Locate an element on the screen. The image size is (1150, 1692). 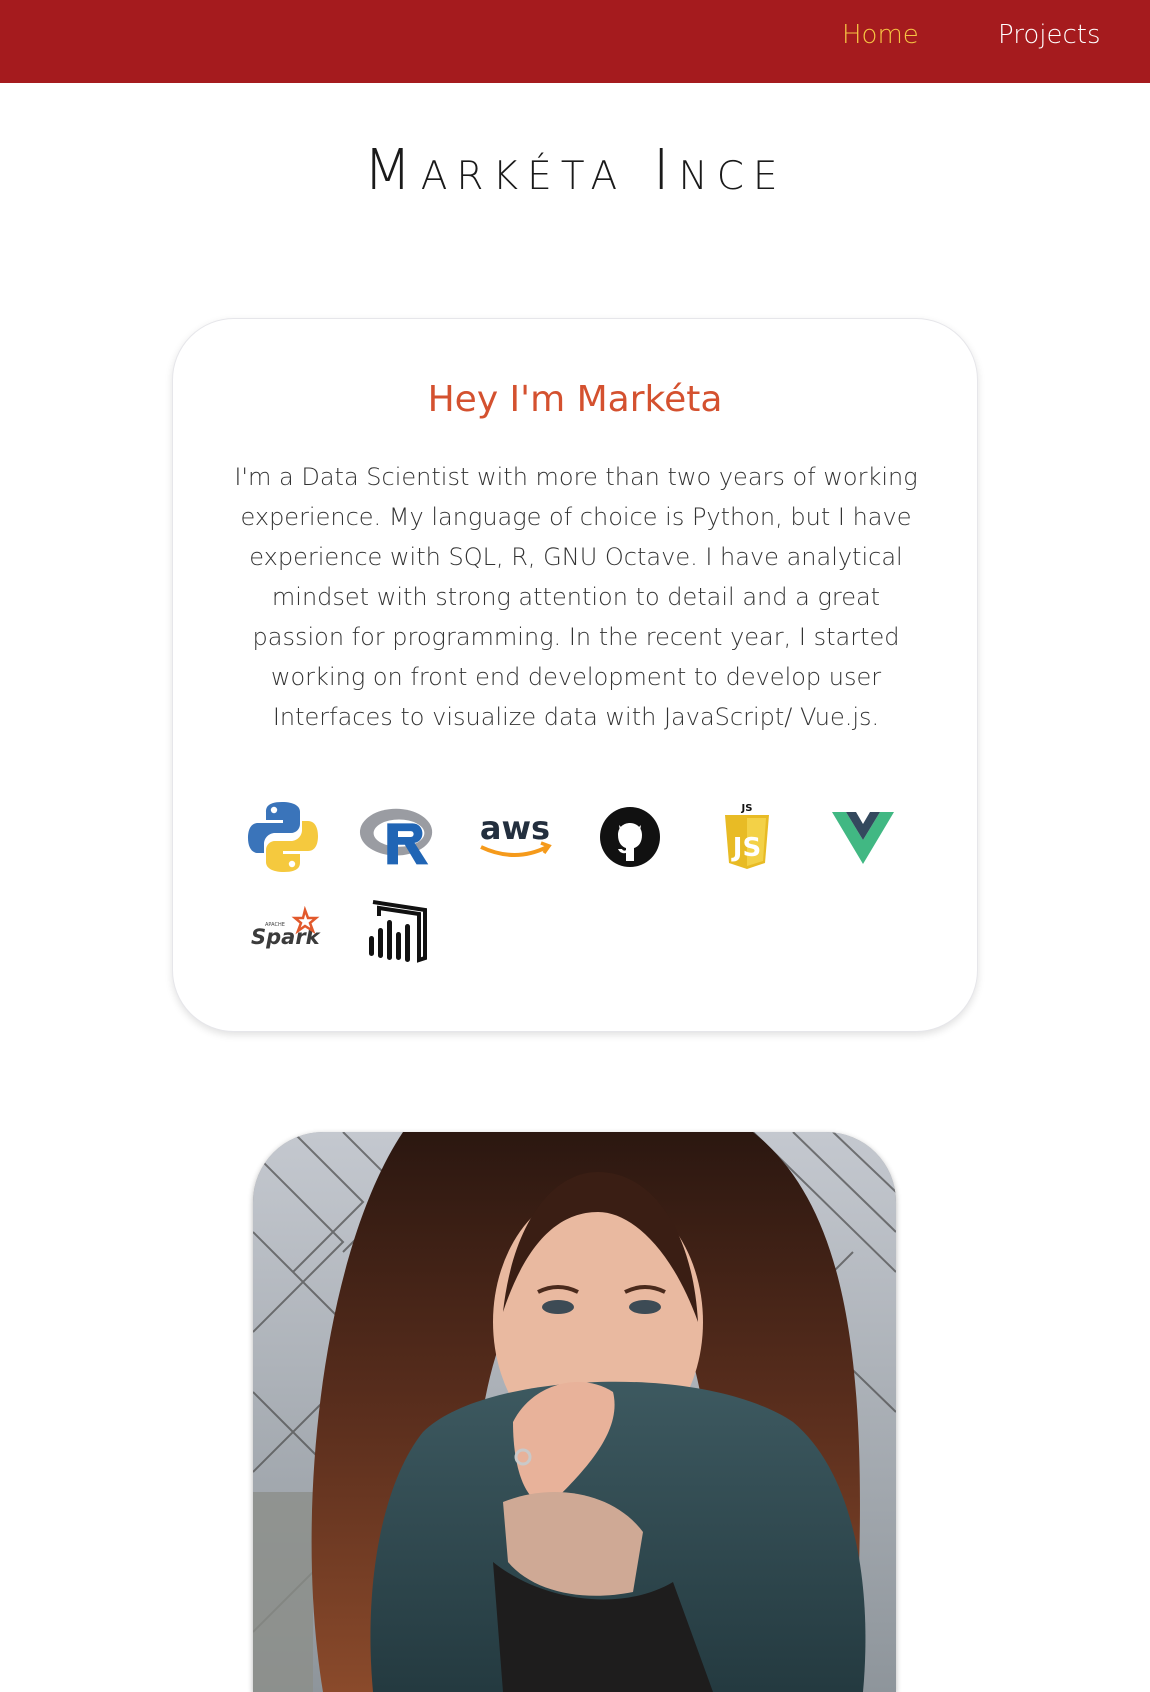
python-icon is located at coordinates (283, 837).